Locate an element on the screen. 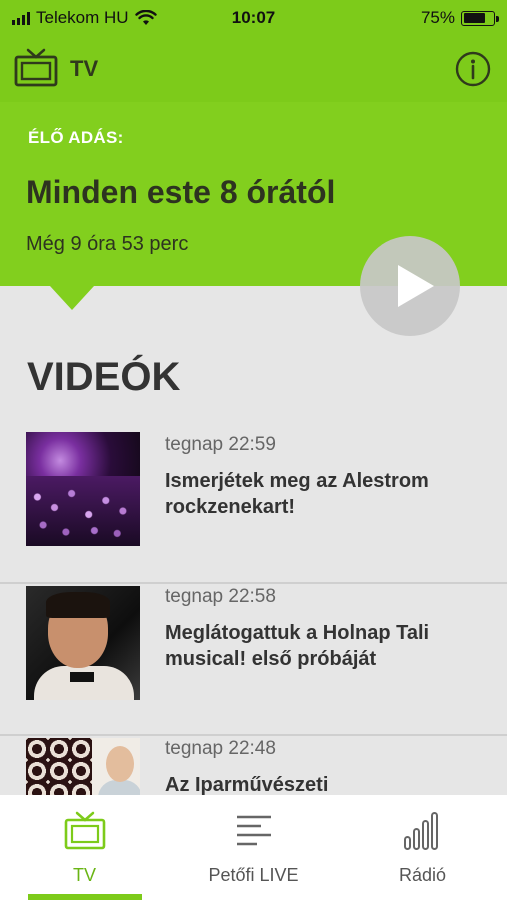 This screenshot has width=507, height=900. tab-bar: TV Petőfi LIVE Rádió is located at coordinates (253, 847).